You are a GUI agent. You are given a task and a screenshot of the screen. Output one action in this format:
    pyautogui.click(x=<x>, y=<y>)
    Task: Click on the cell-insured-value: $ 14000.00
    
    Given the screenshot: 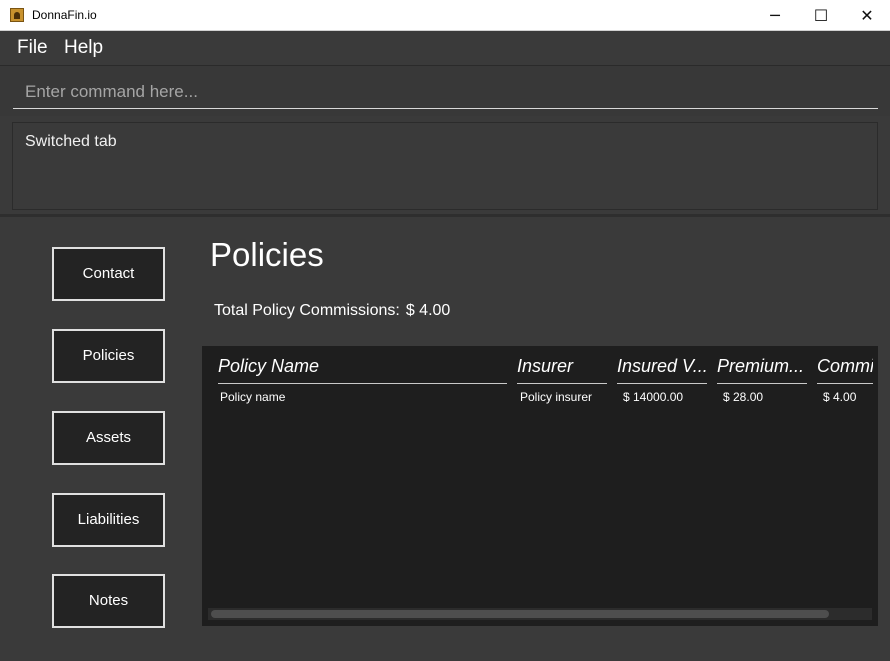 What is the action you would take?
    pyautogui.click(x=653, y=397)
    